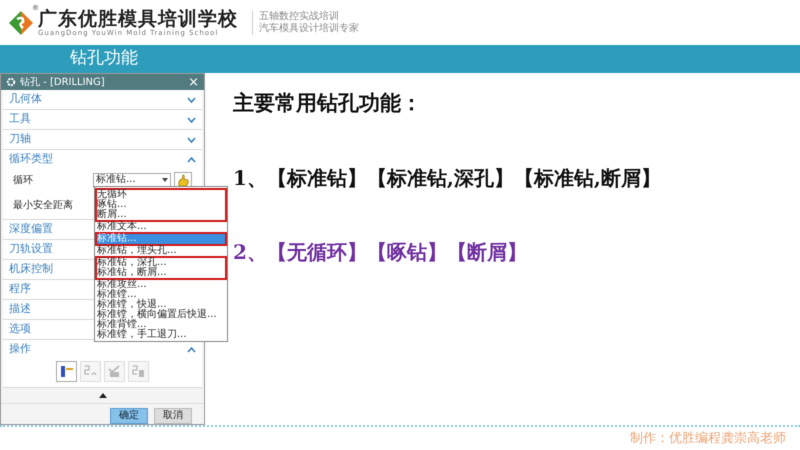 The height and width of the screenshot is (450, 800). Describe the element at coordinates (165, 180) in the screenshot. I see `caret-icon` at that location.